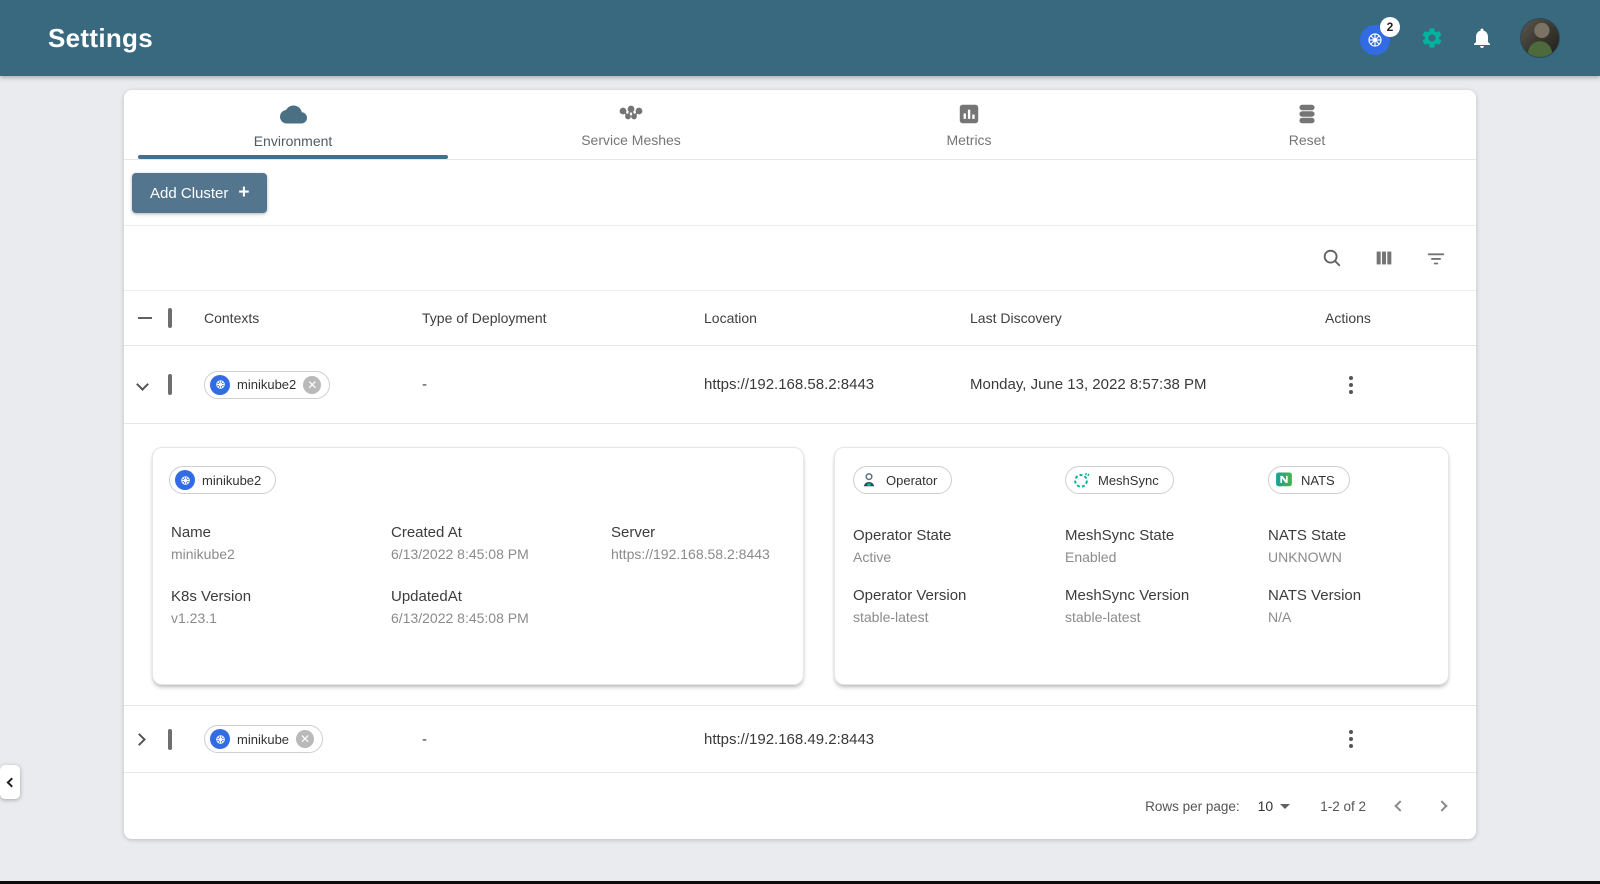  Describe the element at coordinates (1088, 384) in the screenshot. I see `cell-last-discovery: Monday, June 13, 2022 8:57:38 PM` at that location.